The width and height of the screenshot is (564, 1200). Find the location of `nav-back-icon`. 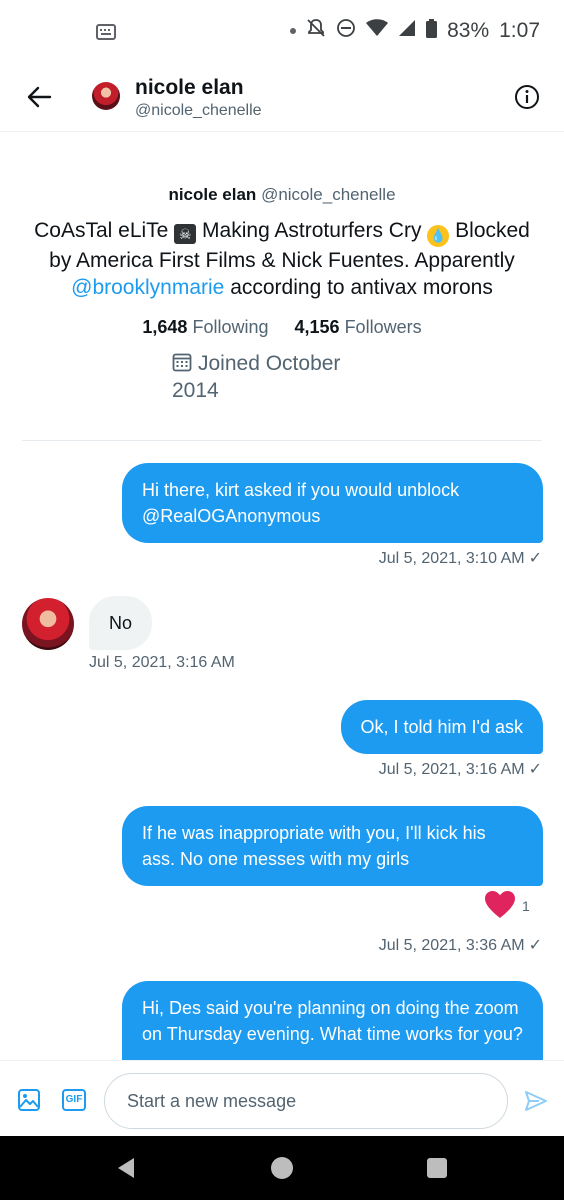

nav-back-icon is located at coordinates (126, 1168).